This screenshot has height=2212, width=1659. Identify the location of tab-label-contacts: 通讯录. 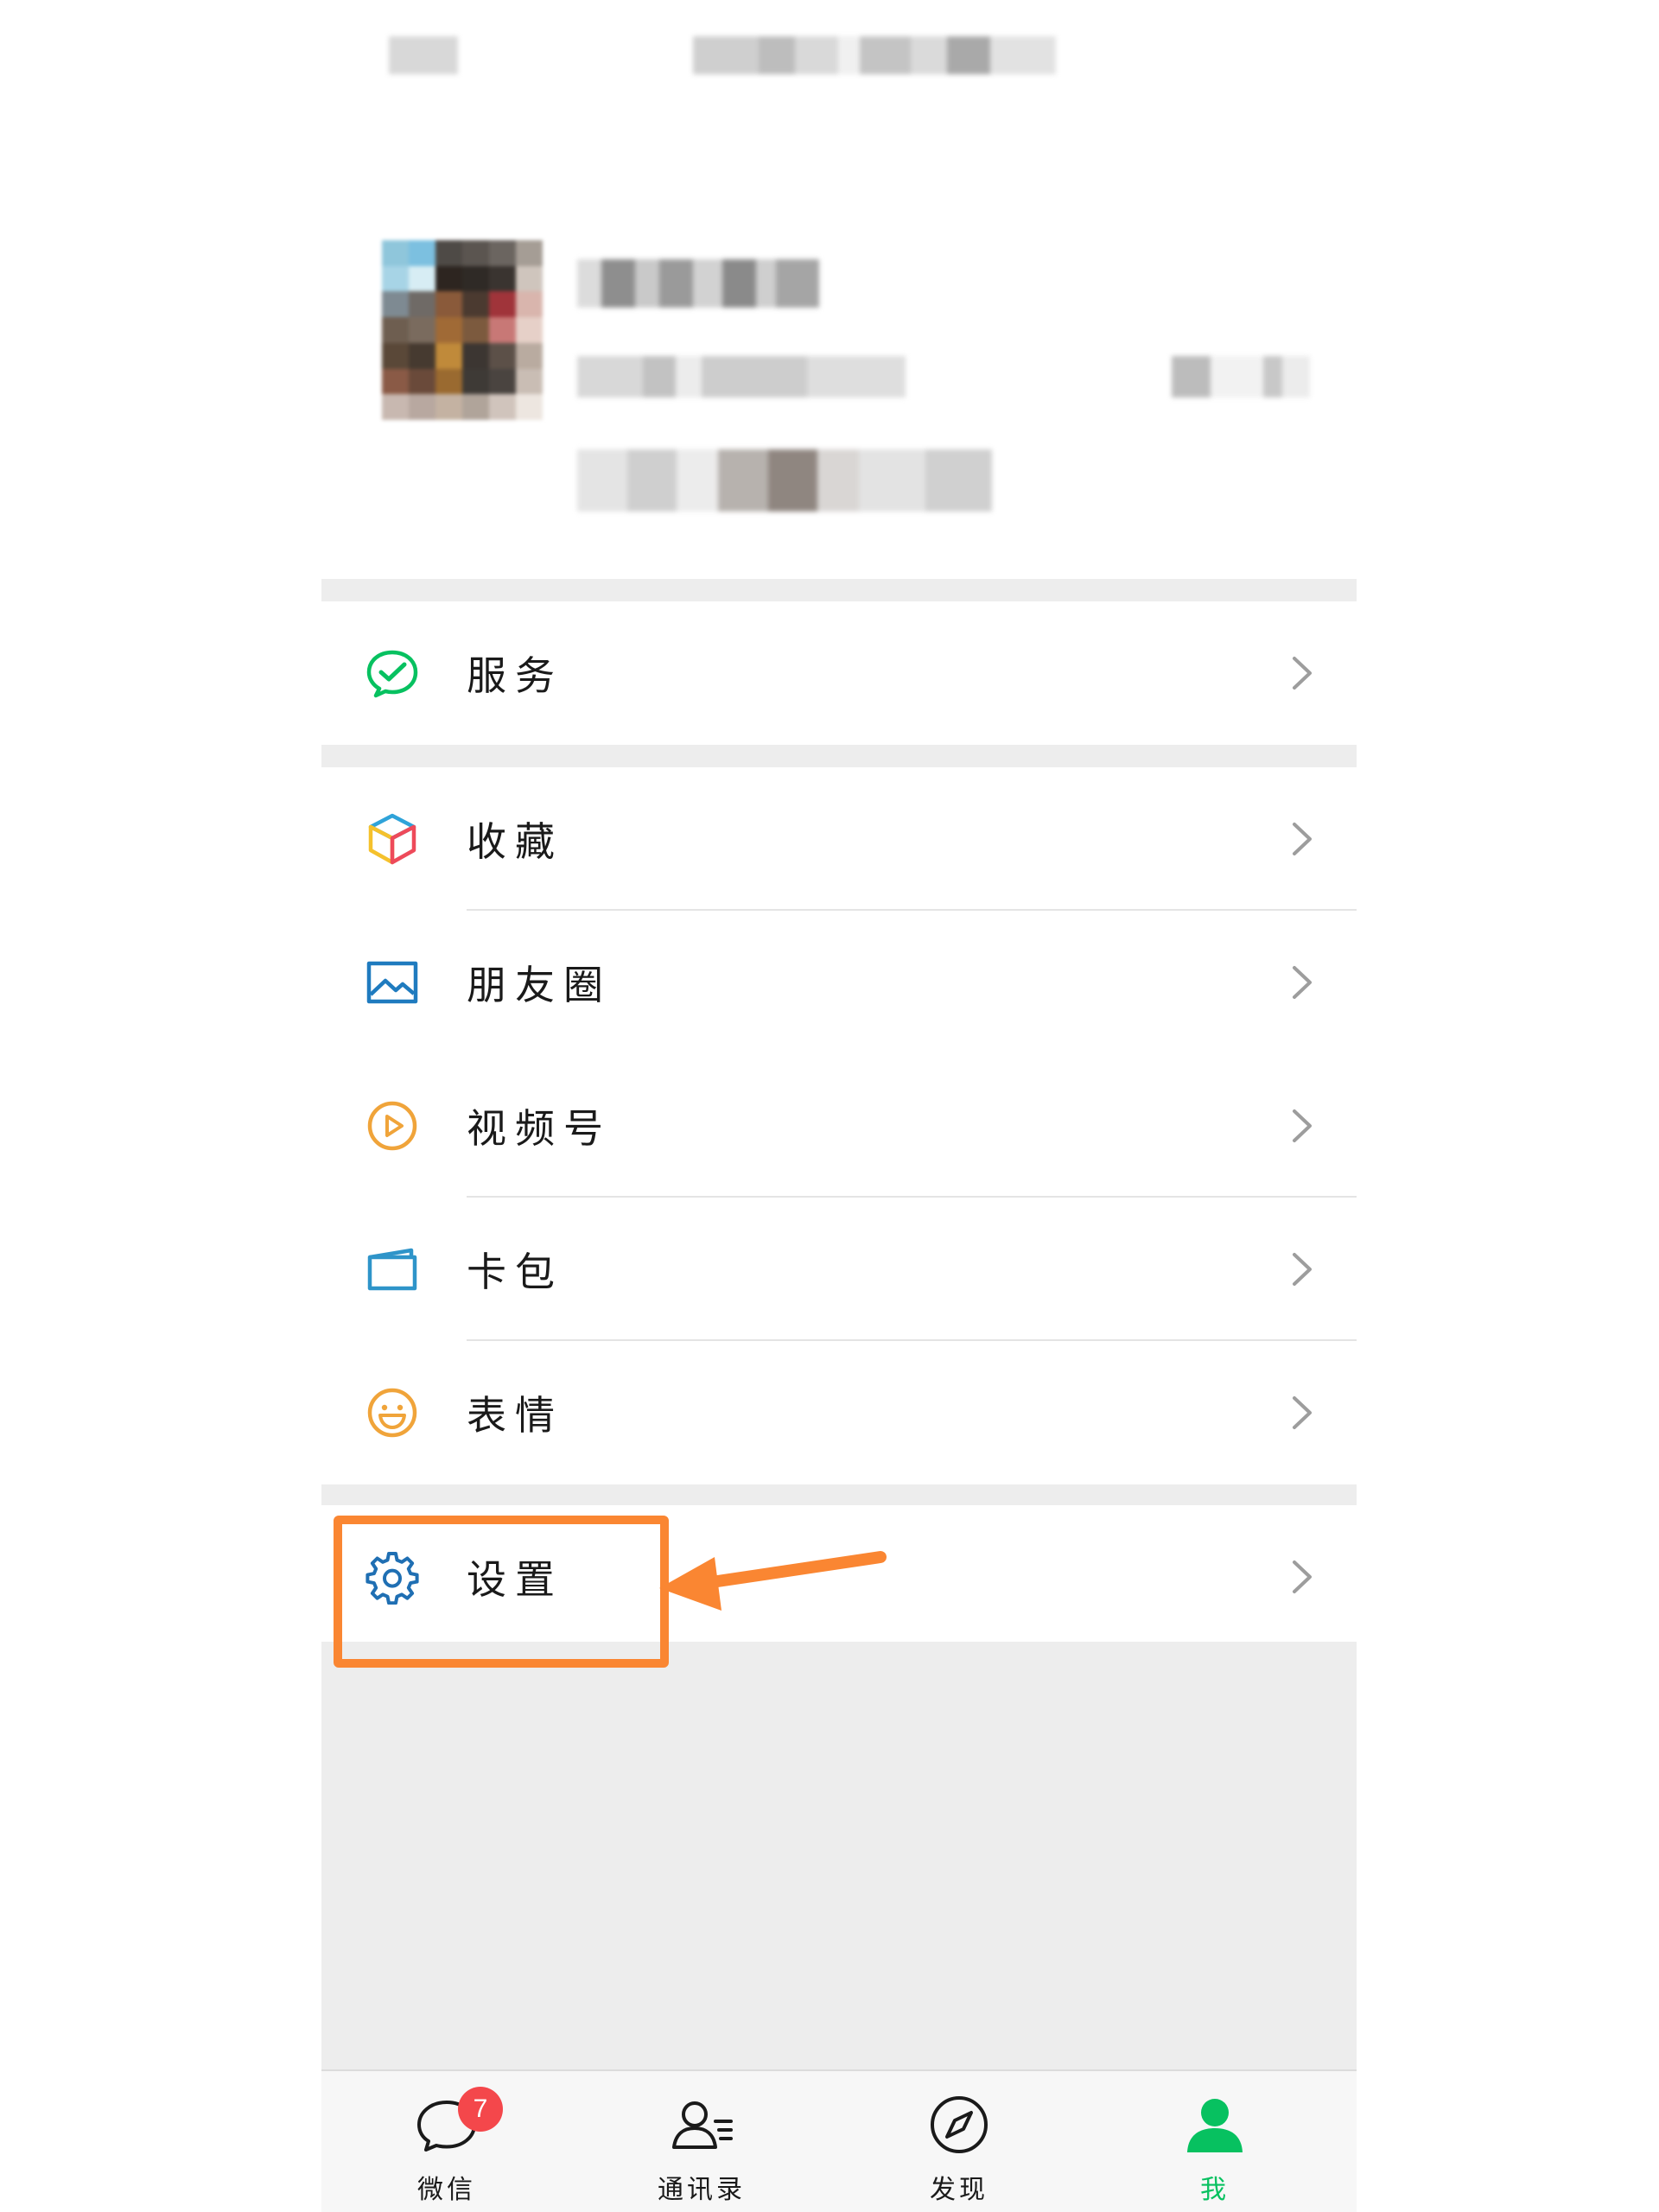
(702, 2190).